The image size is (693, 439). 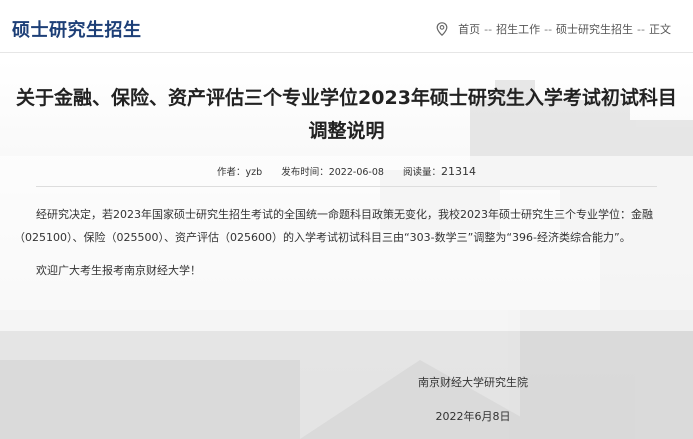 I want to click on views-value: 21314, so click(x=458, y=171).